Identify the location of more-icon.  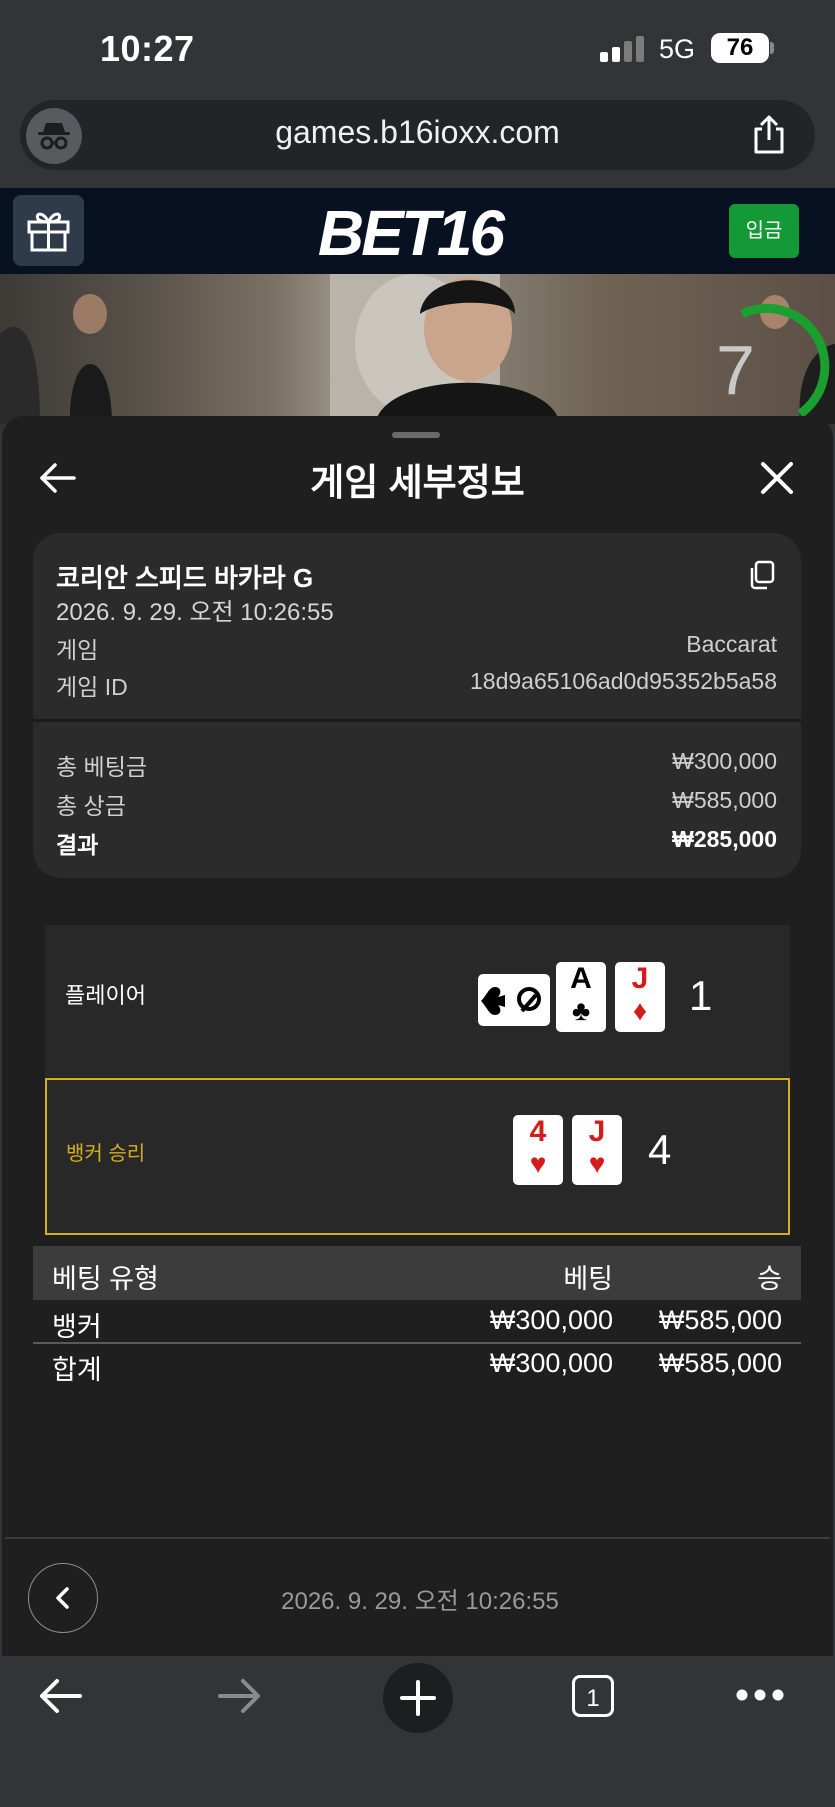
(760, 1695).